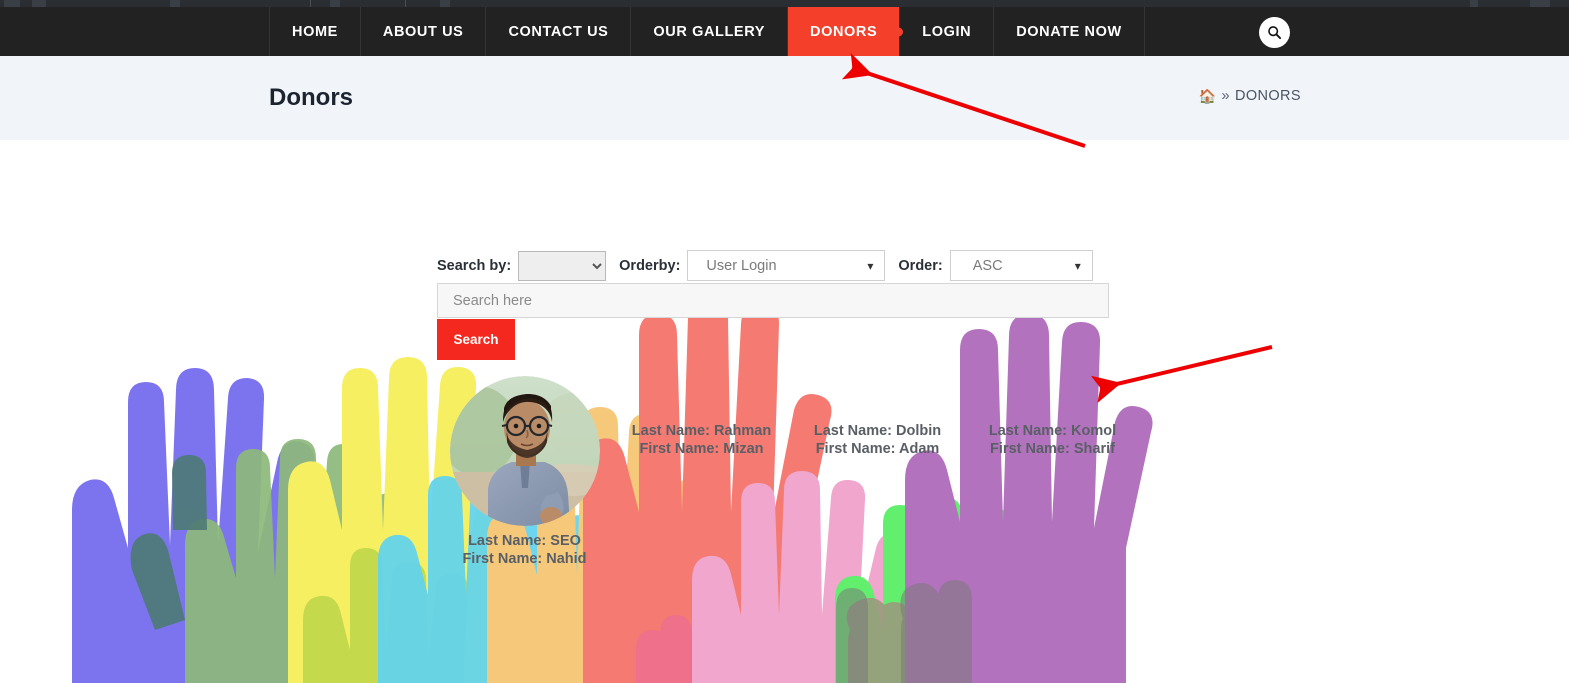 This screenshot has width=1569, height=683. I want to click on browser-back-icon, so click(12, 3).